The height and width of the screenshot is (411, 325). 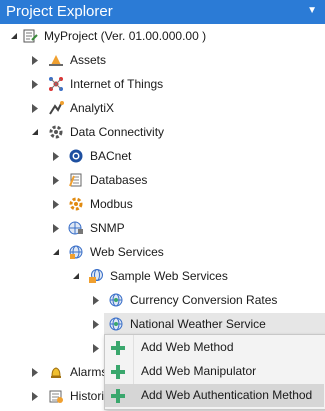 What do you see at coordinates (198, 324) in the screenshot?
I see `tree-label: National Weather Service` at bounding box center [198, 324].